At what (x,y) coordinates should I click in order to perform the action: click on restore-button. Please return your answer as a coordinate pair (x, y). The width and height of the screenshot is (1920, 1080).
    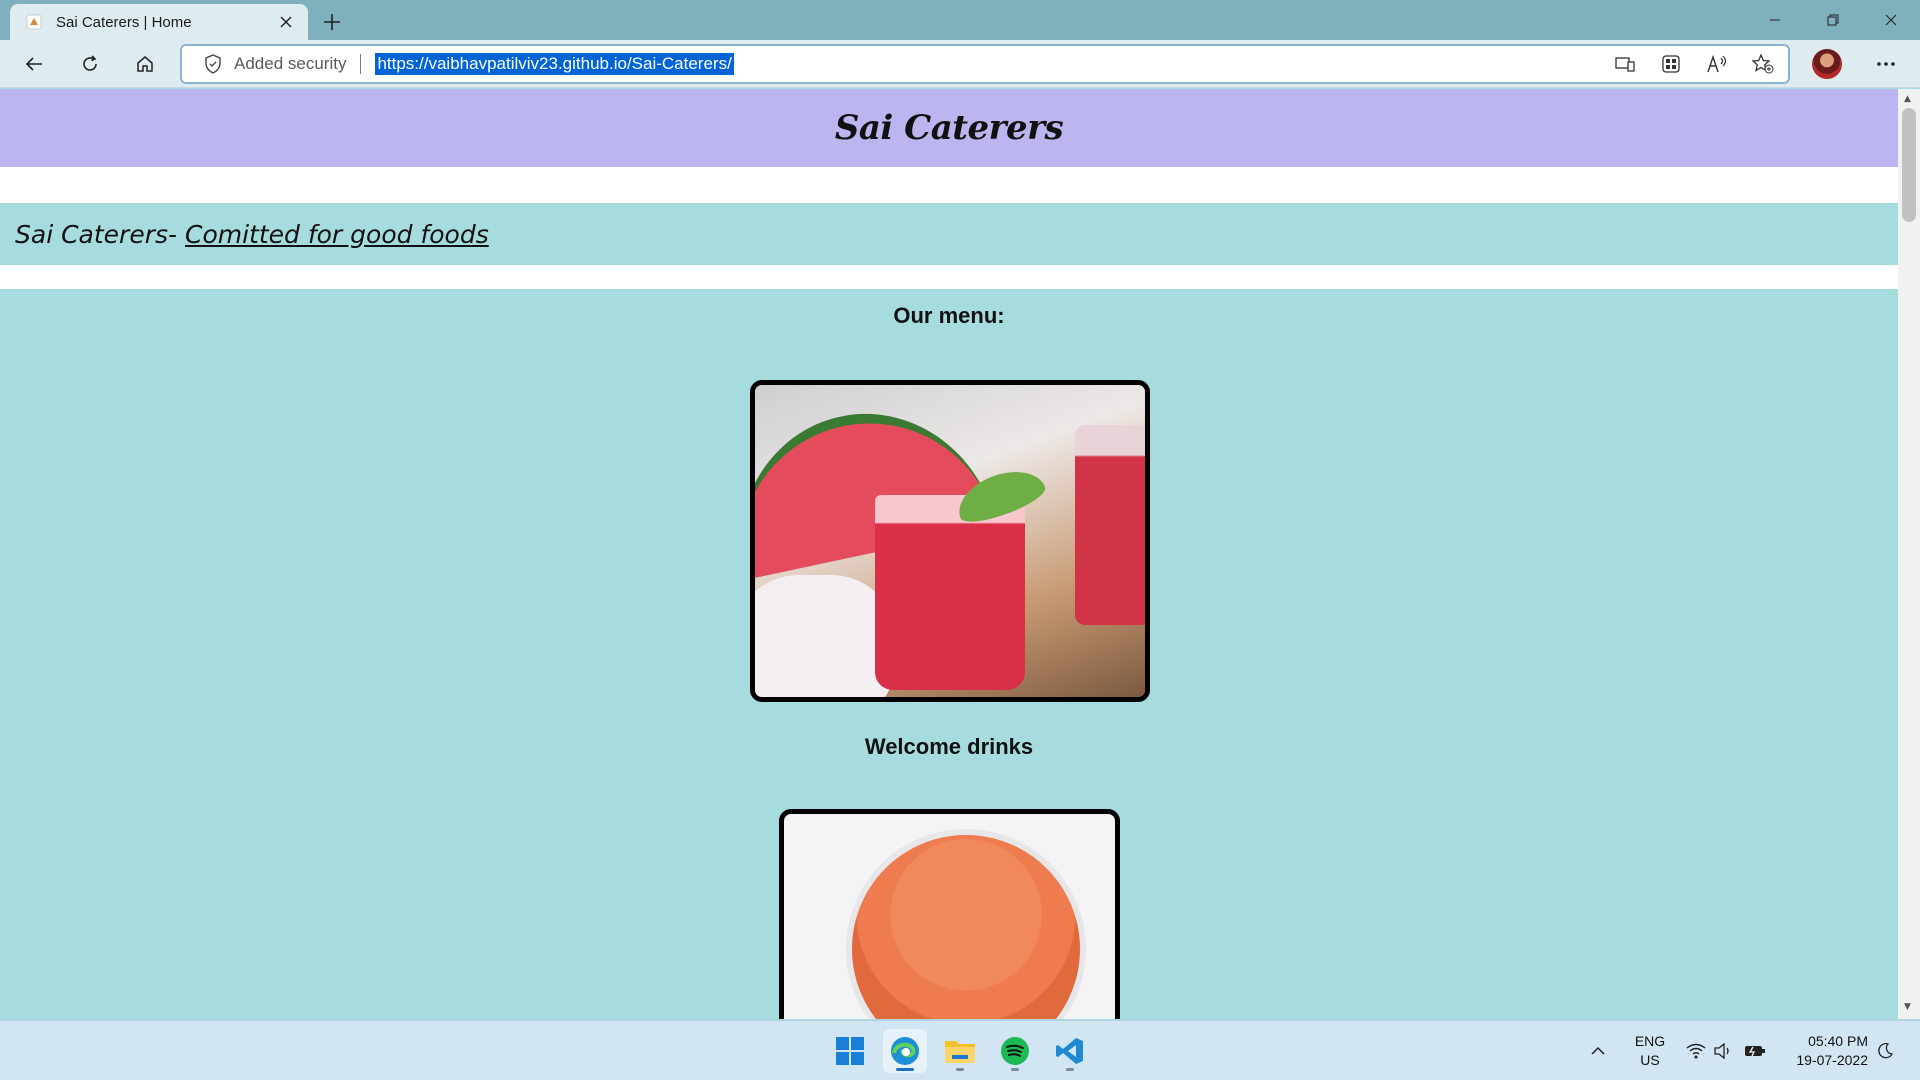
    Looking at the image, I should click on (1833, 20).